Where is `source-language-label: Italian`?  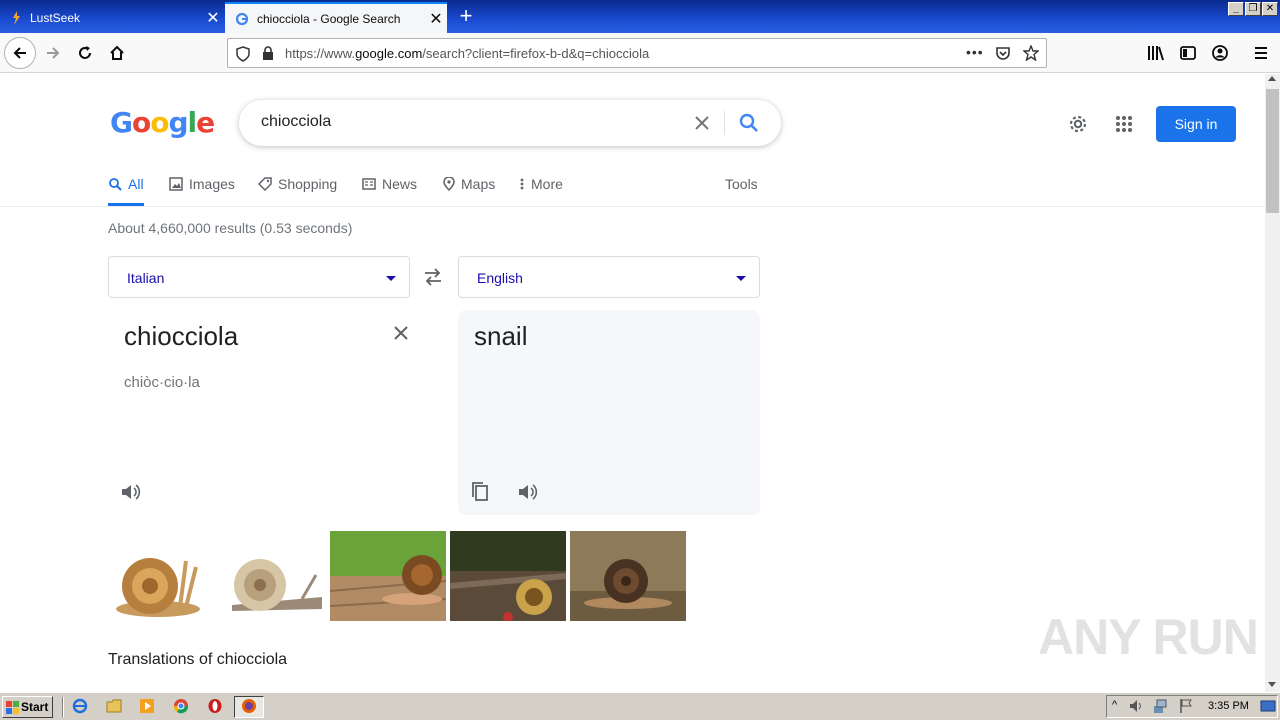
source-language-label: Italian is located at coordinates (146, 278).